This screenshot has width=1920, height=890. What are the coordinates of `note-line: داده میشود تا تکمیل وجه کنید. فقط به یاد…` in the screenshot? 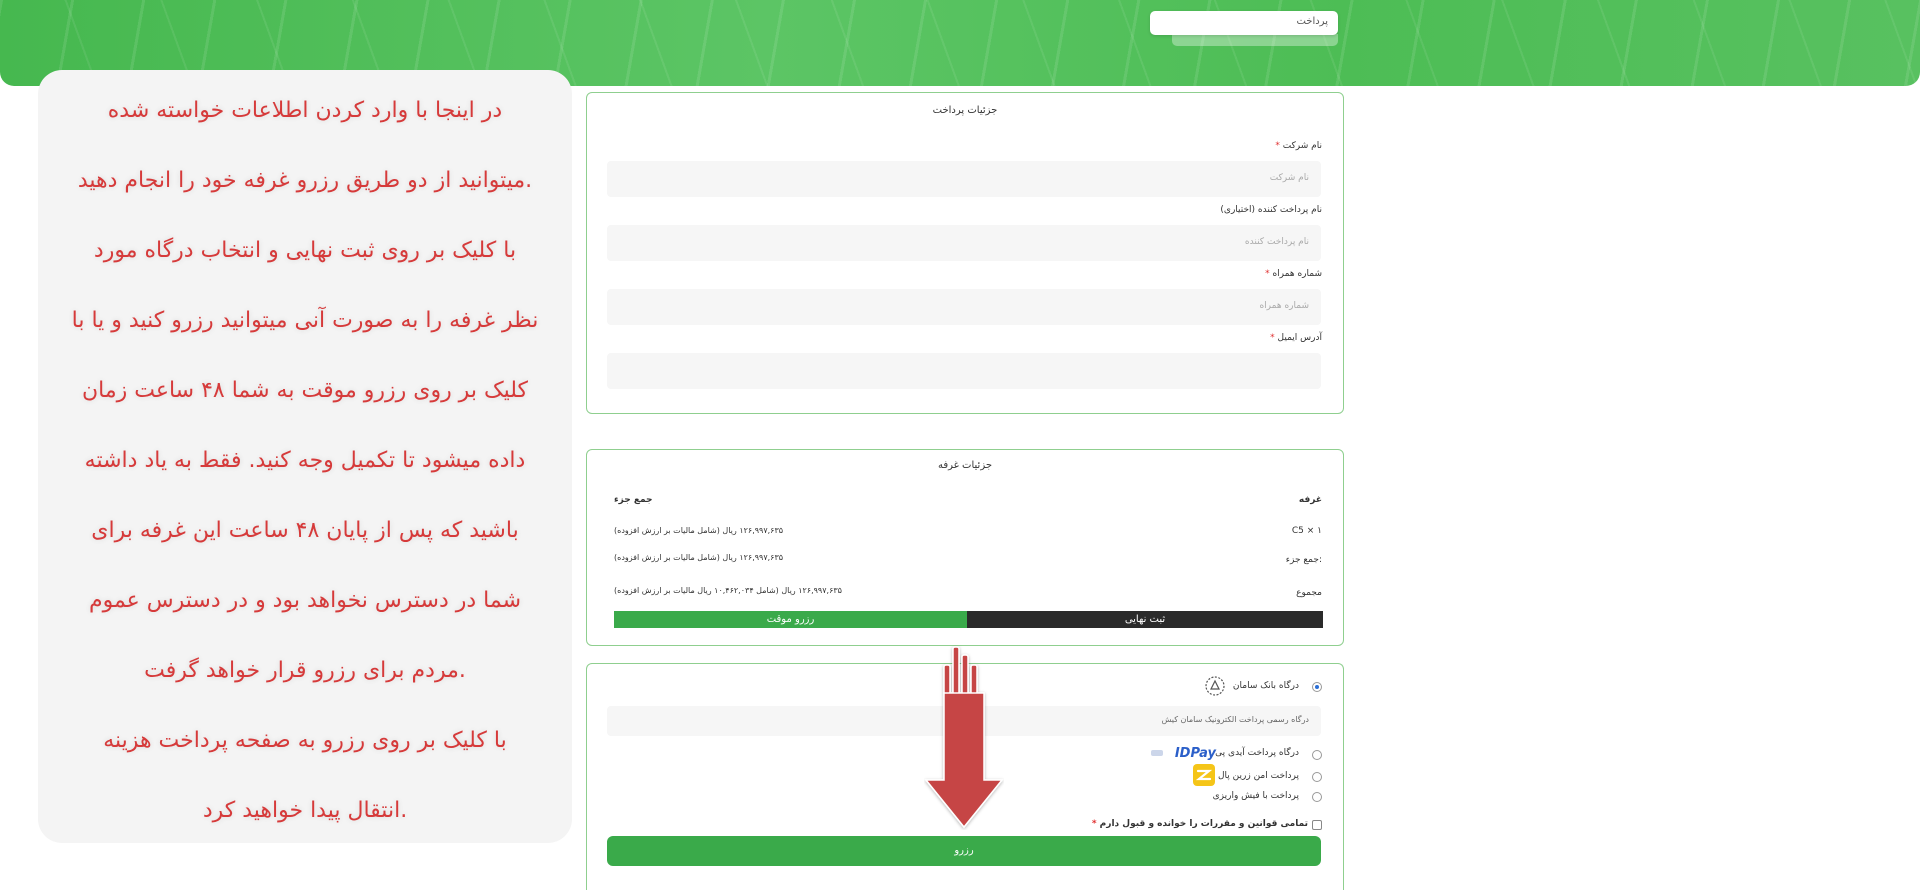 It's located at (305, 460).